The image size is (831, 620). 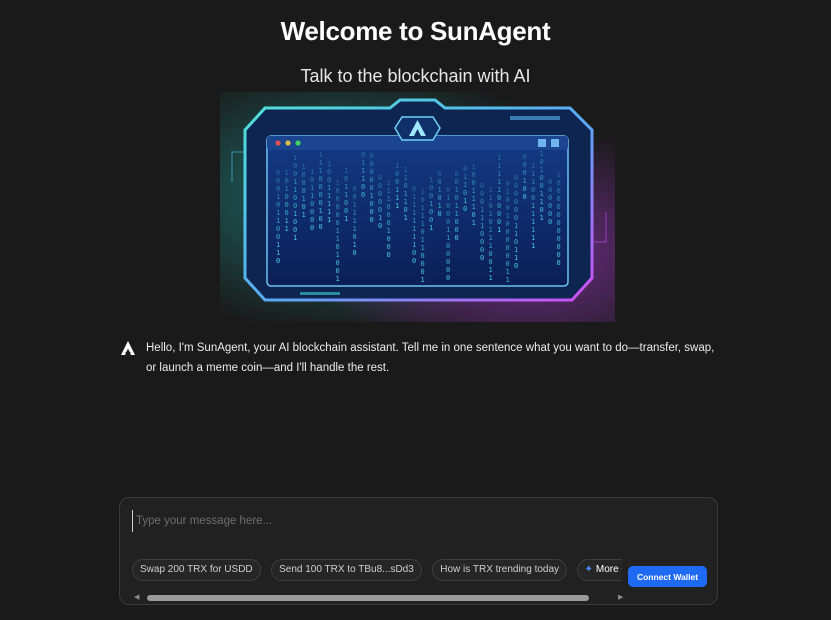 What do you see at coordinates (599, 570) in the screenshot?
I see `more-commands-chip: ✦More Commands` at bounding box center [599, 570].